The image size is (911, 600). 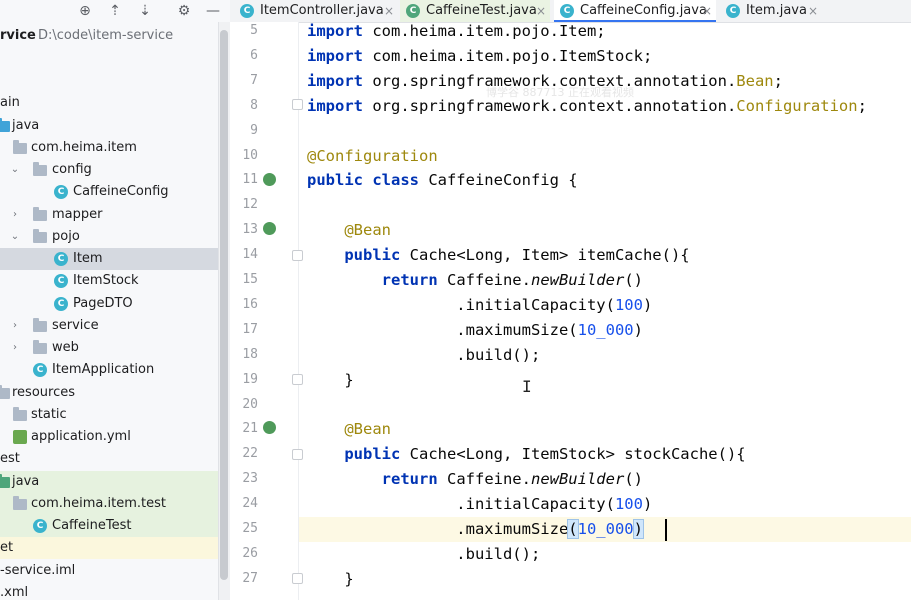 What do you see at coordinates (109, 548) in the screenshot?
I see `tree-item-target: et` at bounding box center [109, 548].